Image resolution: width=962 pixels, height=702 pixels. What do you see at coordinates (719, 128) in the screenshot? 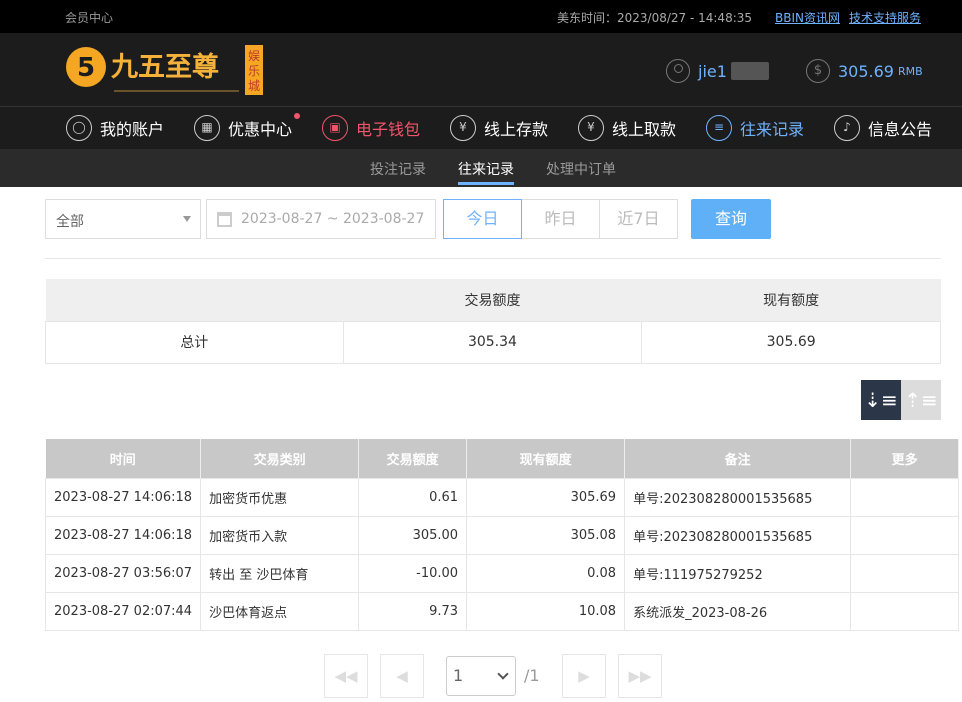
I see `records-icon: ≡` at bounding box center [719, 128].